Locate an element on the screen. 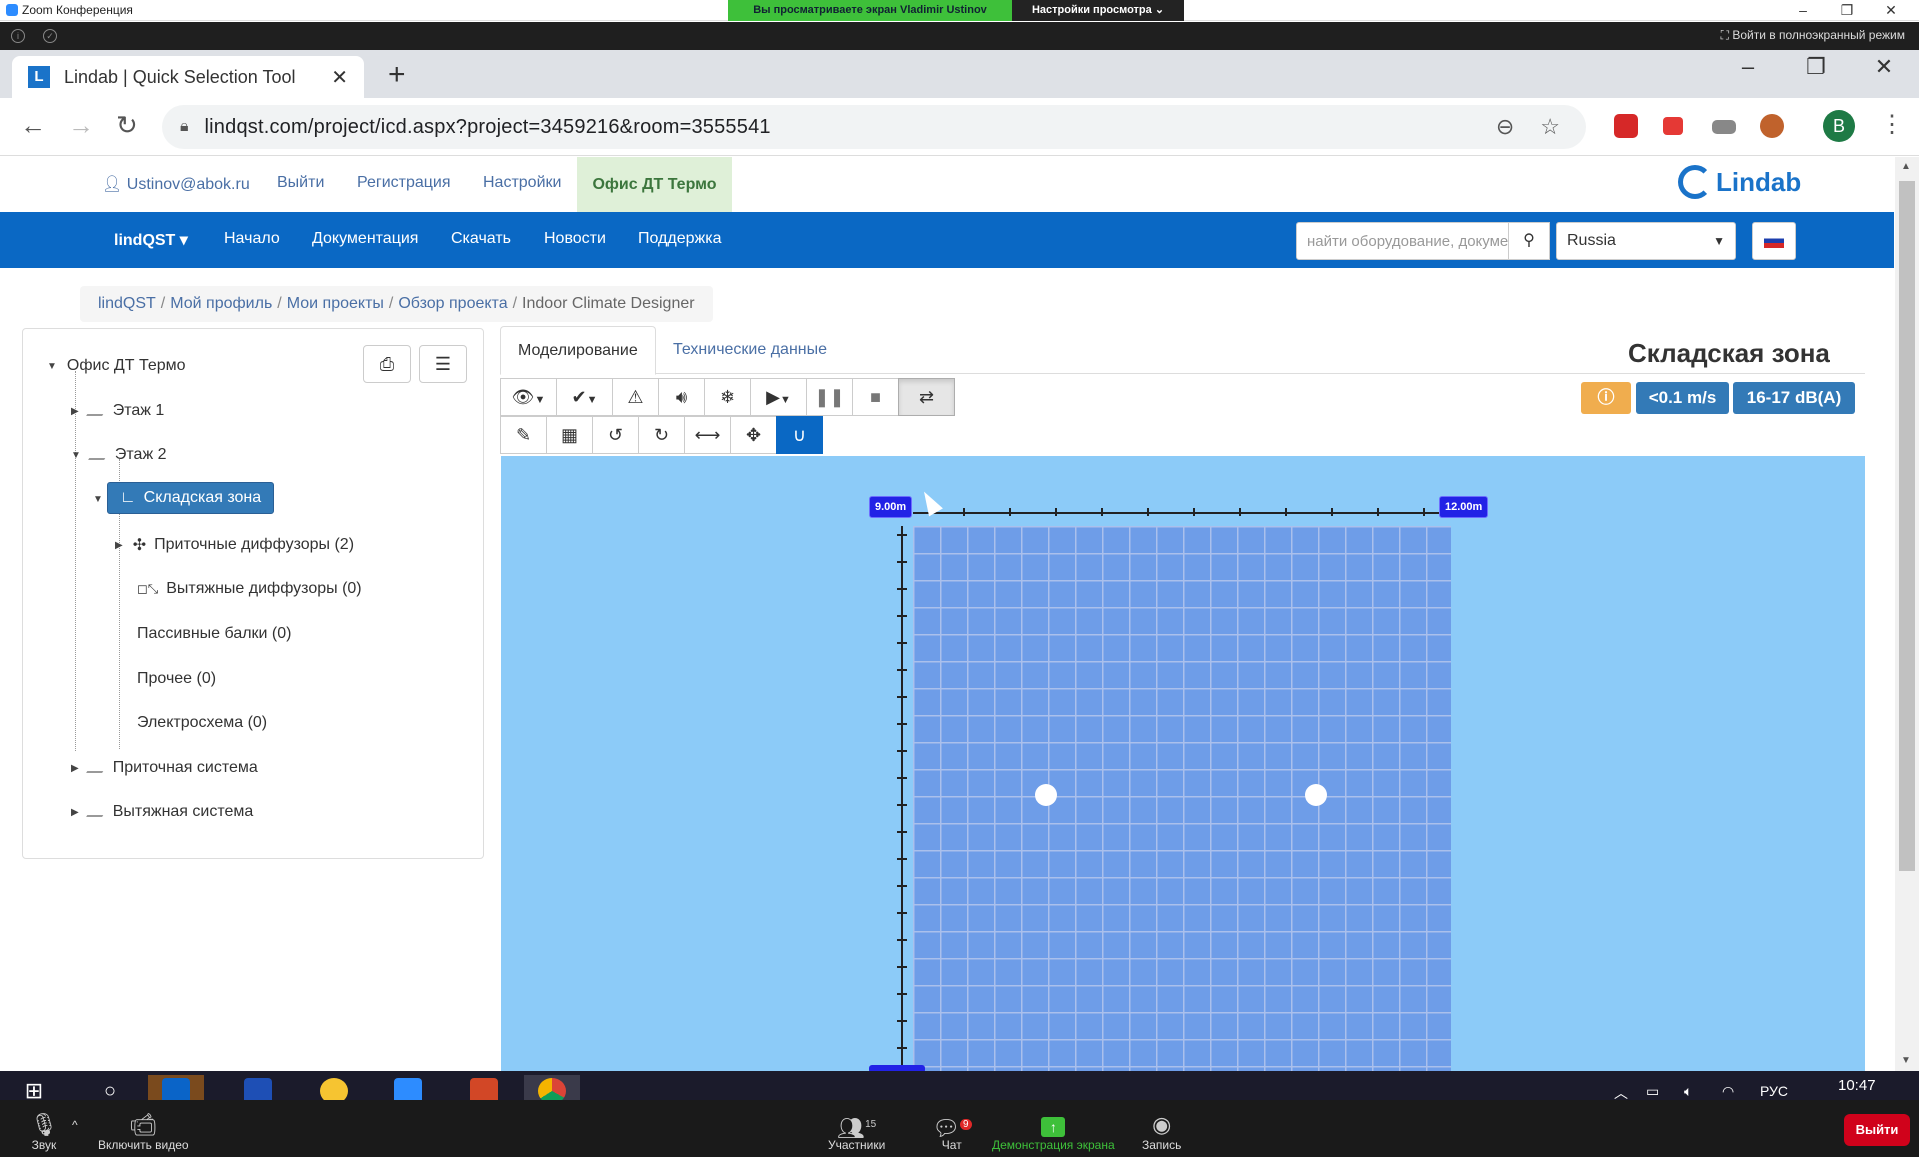 The height and width of the screenshot is (1157, 1919). tree-exhaust-diffusers: ◻⤡ Вытяжные диффузоры (0) is located at coordinates (249, 589).